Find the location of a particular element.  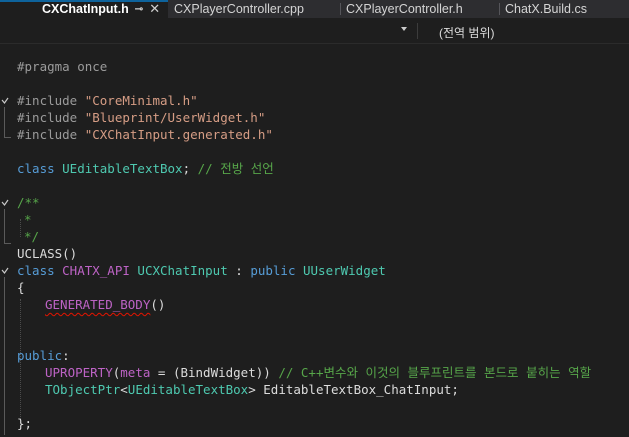

comment-token: // C++변수와 이것의 블루프린트를 본드로 붙히는 역할 is located at coordinates (435, 372).